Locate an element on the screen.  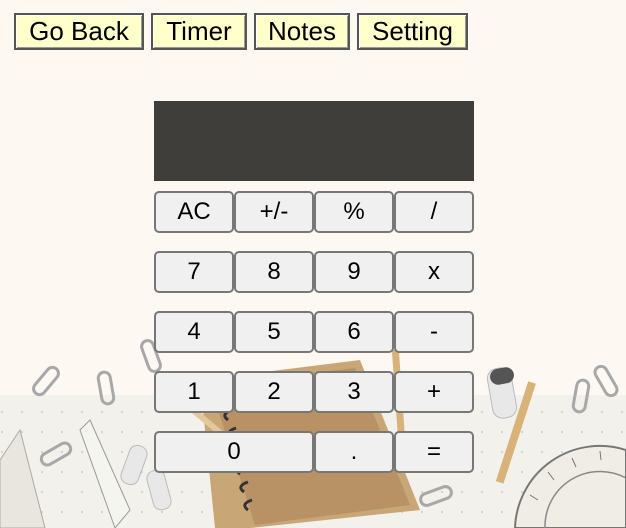
divide-button: / is located at coordinates (434, 212).